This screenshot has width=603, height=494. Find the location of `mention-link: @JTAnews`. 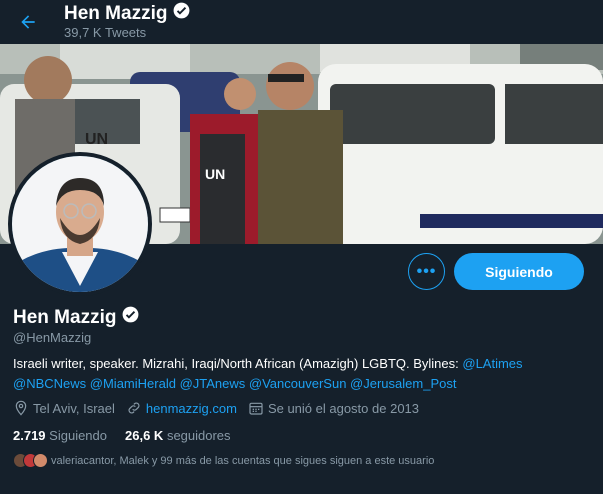

mention-link: @JTAnews is located at coordinates (213, 383).